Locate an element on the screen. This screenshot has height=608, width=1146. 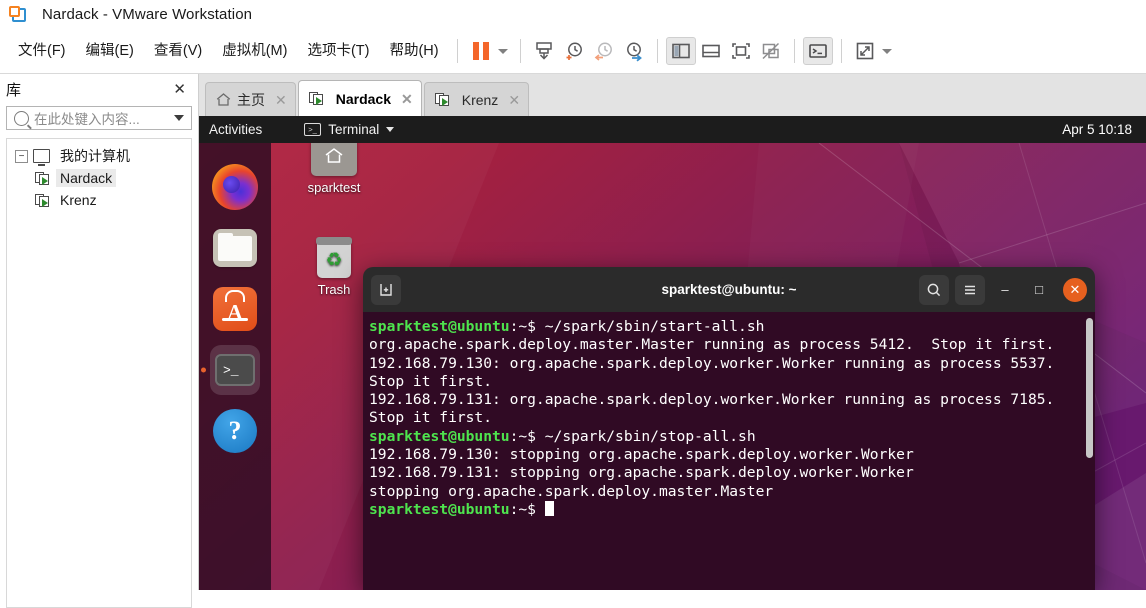
bottom-panel-icon is located at coordinates (710, 51).